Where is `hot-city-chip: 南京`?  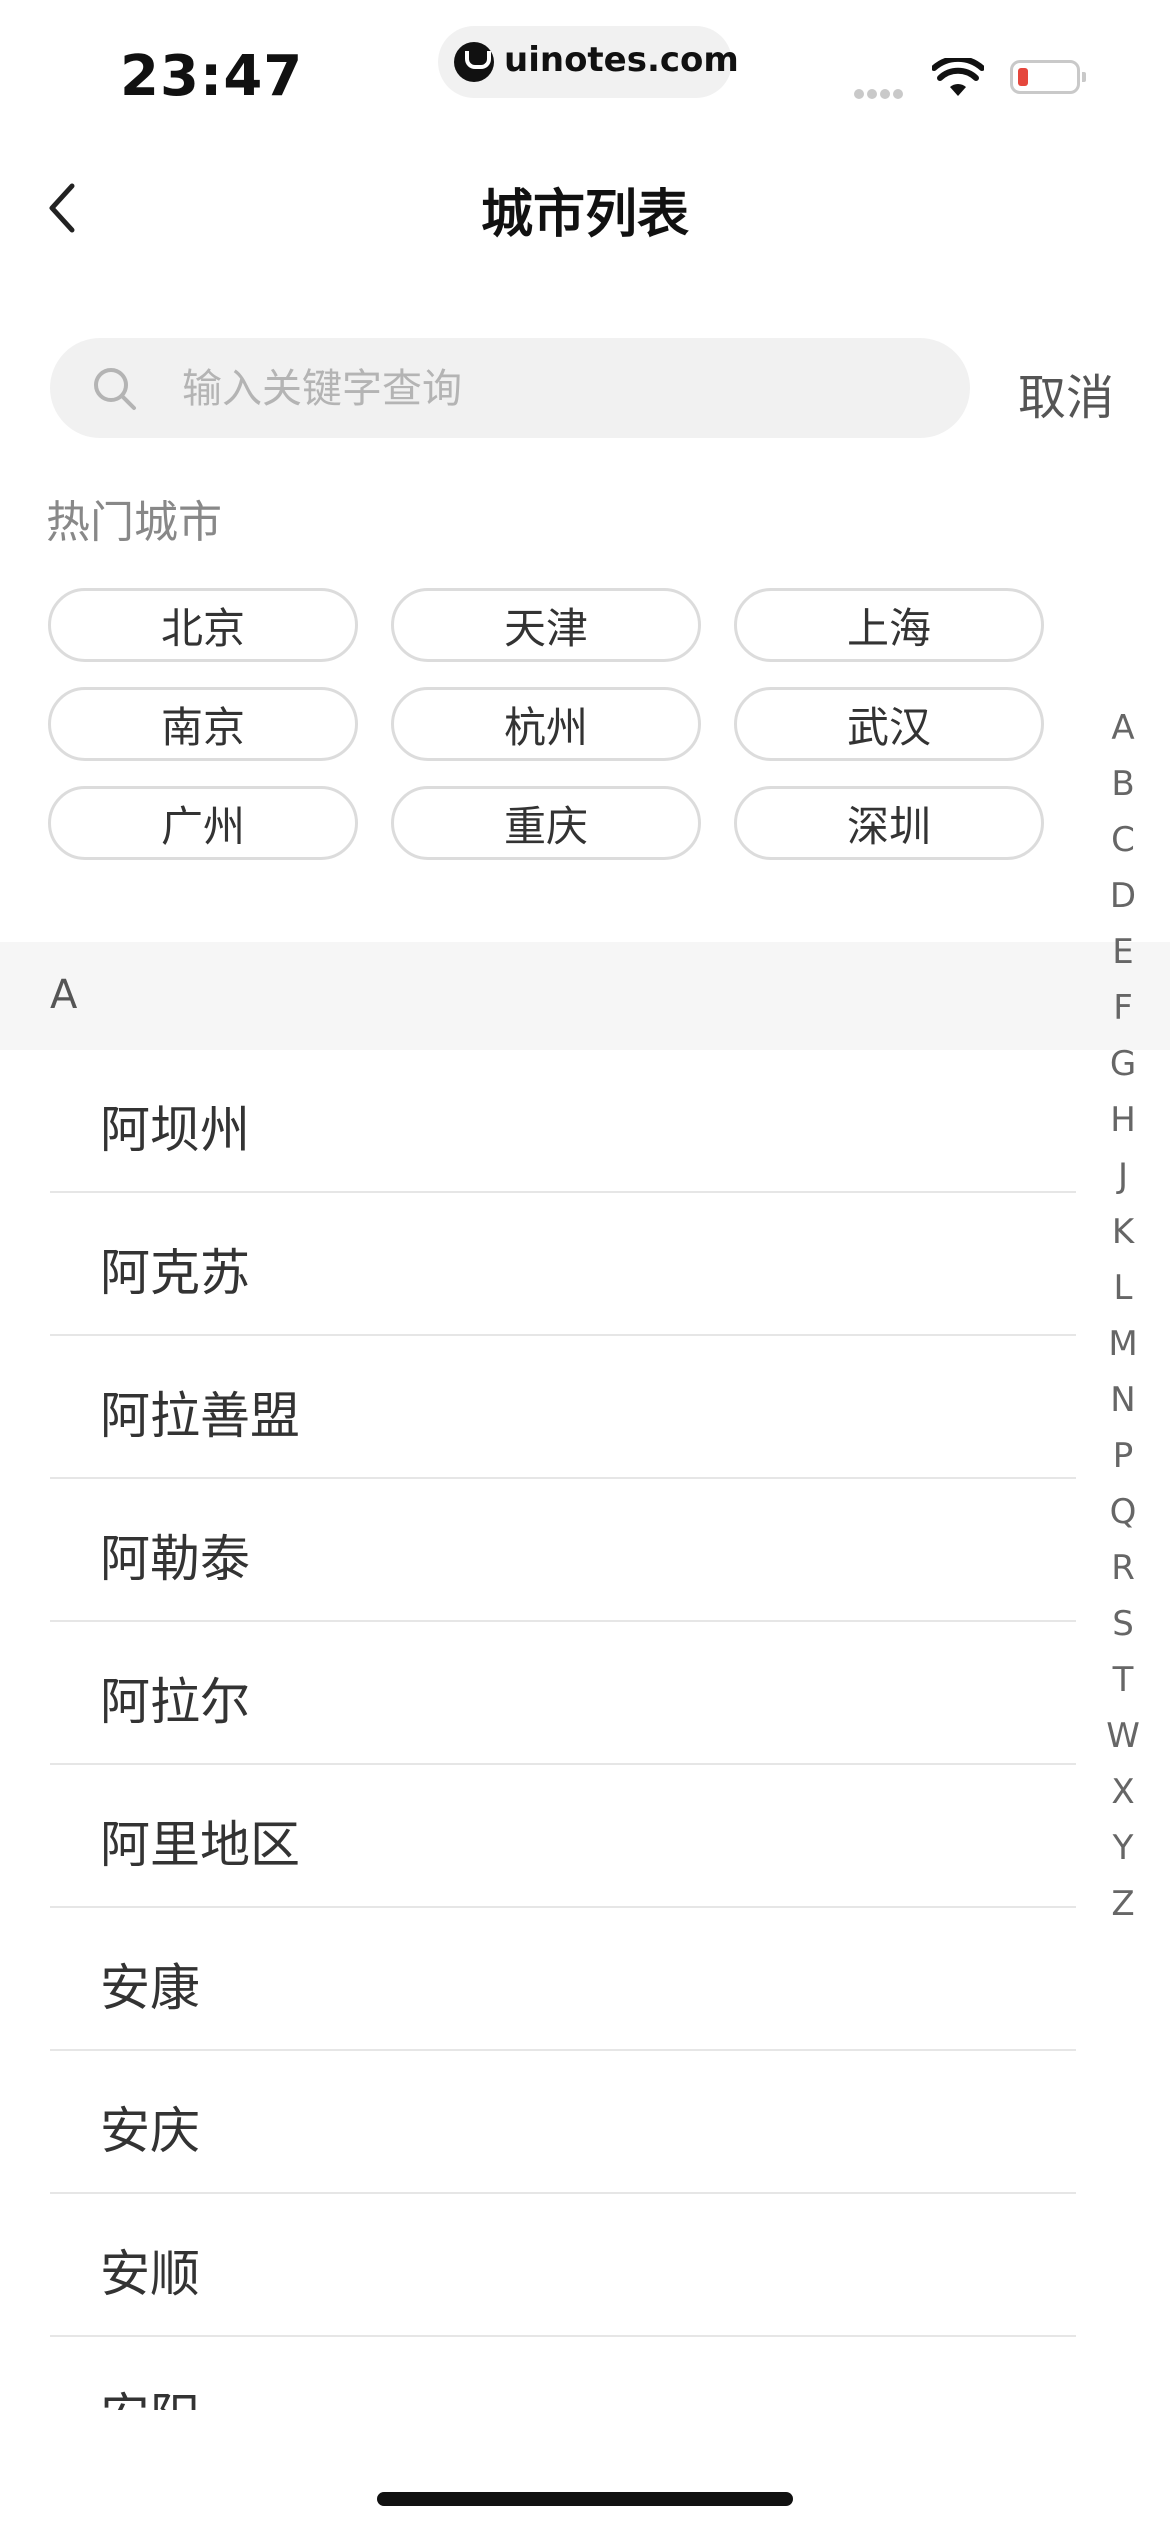 hot-city-chip: 南京 is located at coordinates (203, 724).